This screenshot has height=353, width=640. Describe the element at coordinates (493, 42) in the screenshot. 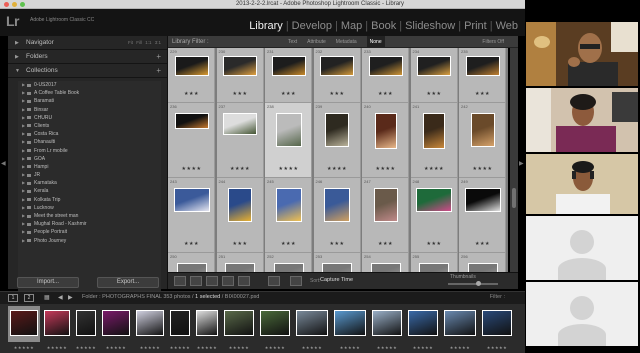

I see `filters-off-dropdown: Filters Off` at that location.